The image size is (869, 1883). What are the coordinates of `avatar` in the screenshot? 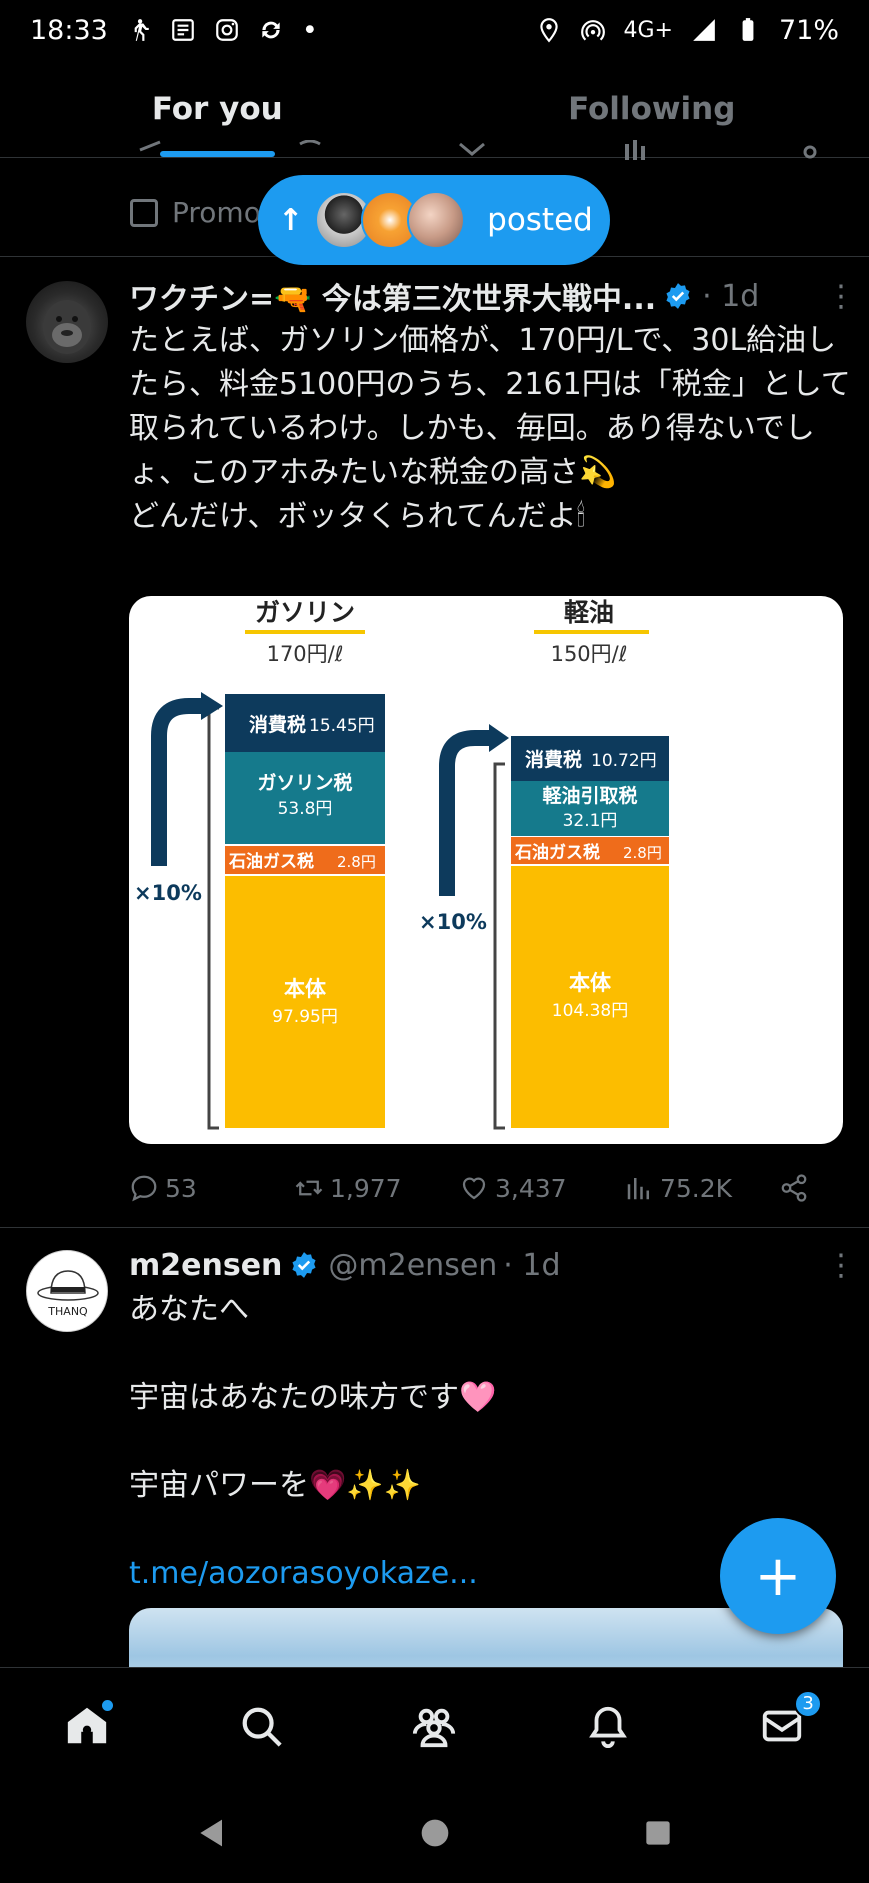 It's located at (67, 322).